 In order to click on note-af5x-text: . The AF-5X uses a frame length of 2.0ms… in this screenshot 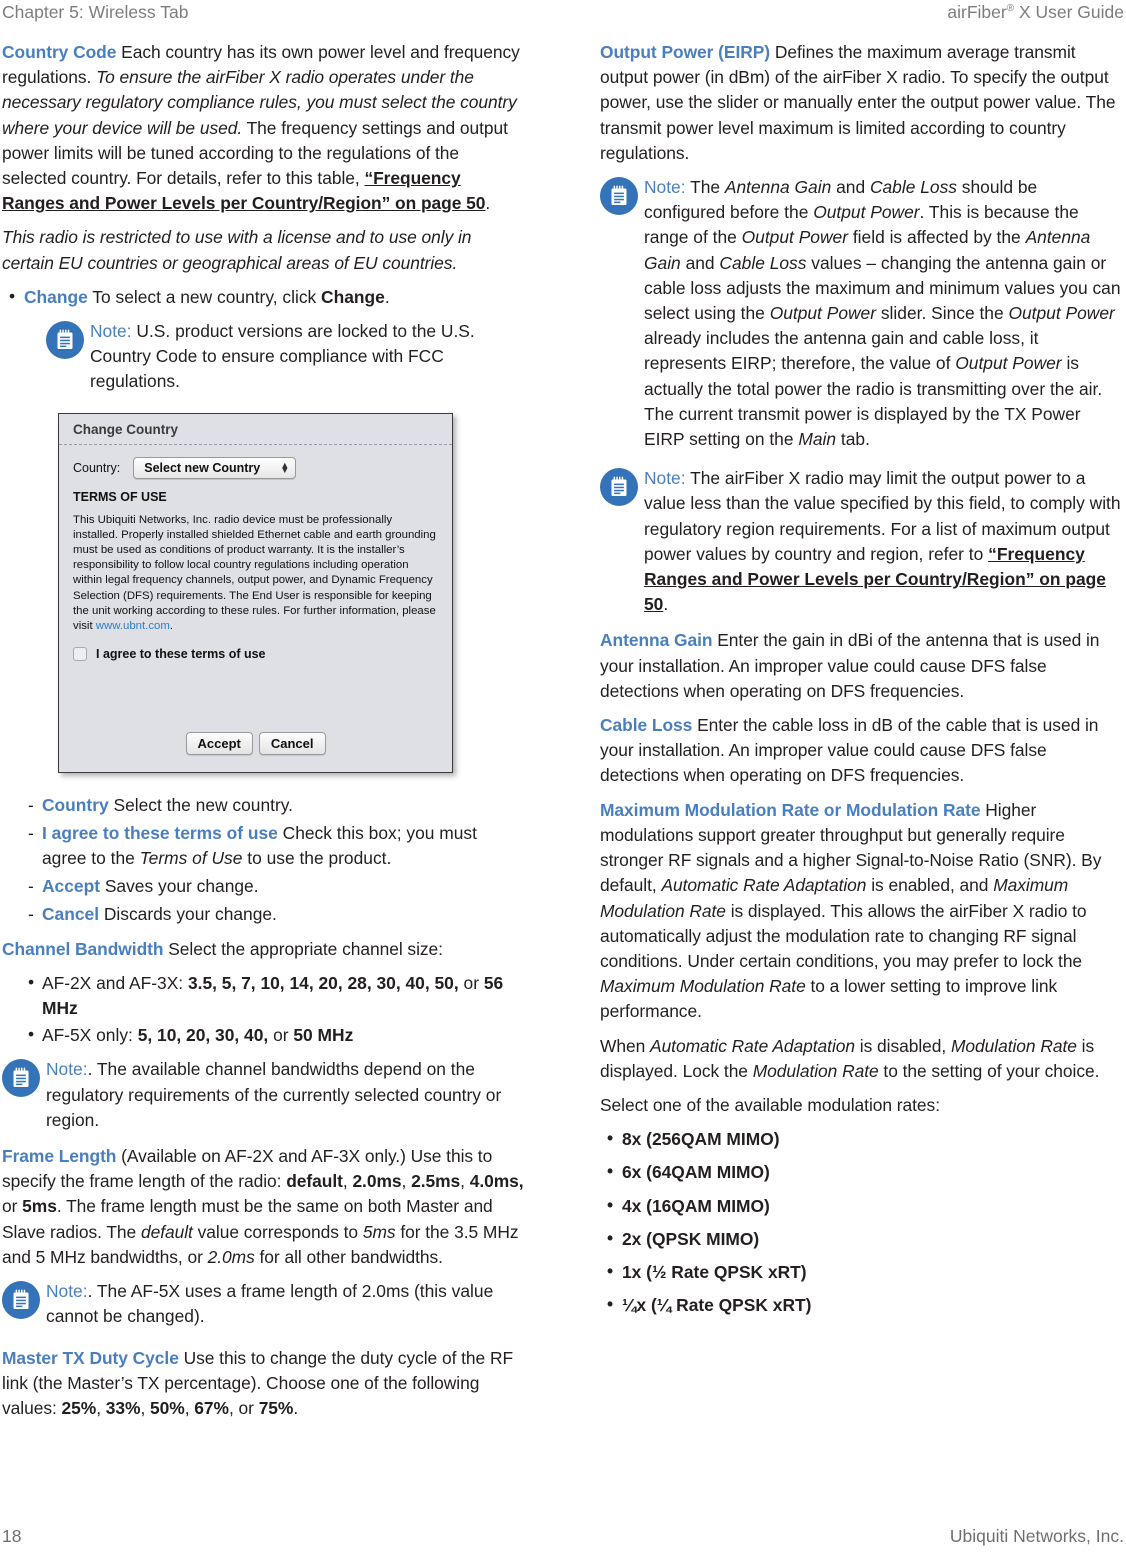, I will do `click(270, 1304)`.